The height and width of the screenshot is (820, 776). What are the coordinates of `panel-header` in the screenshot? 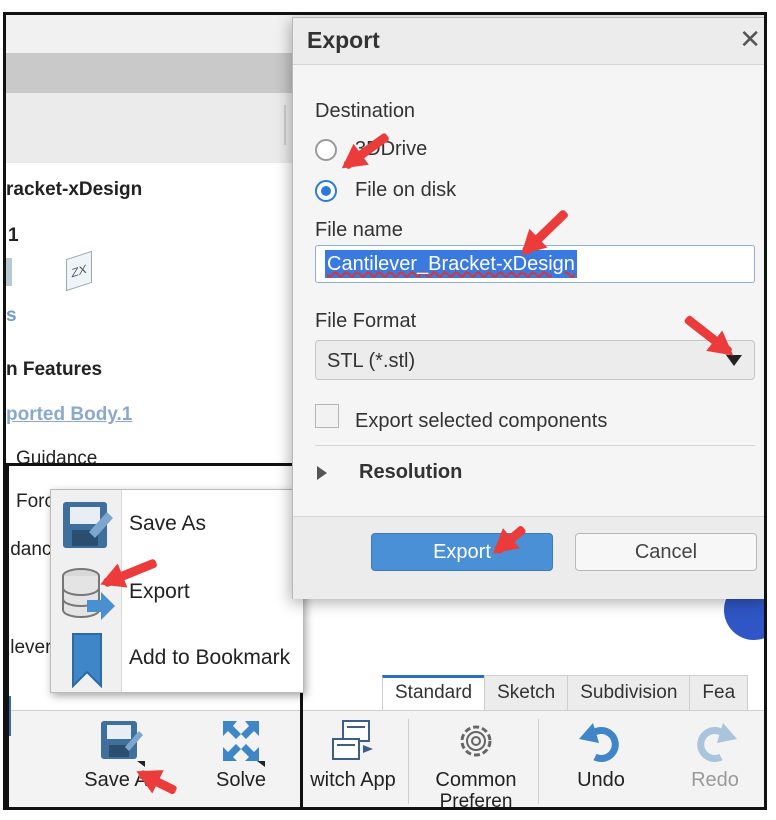 It's located at (156, 128).